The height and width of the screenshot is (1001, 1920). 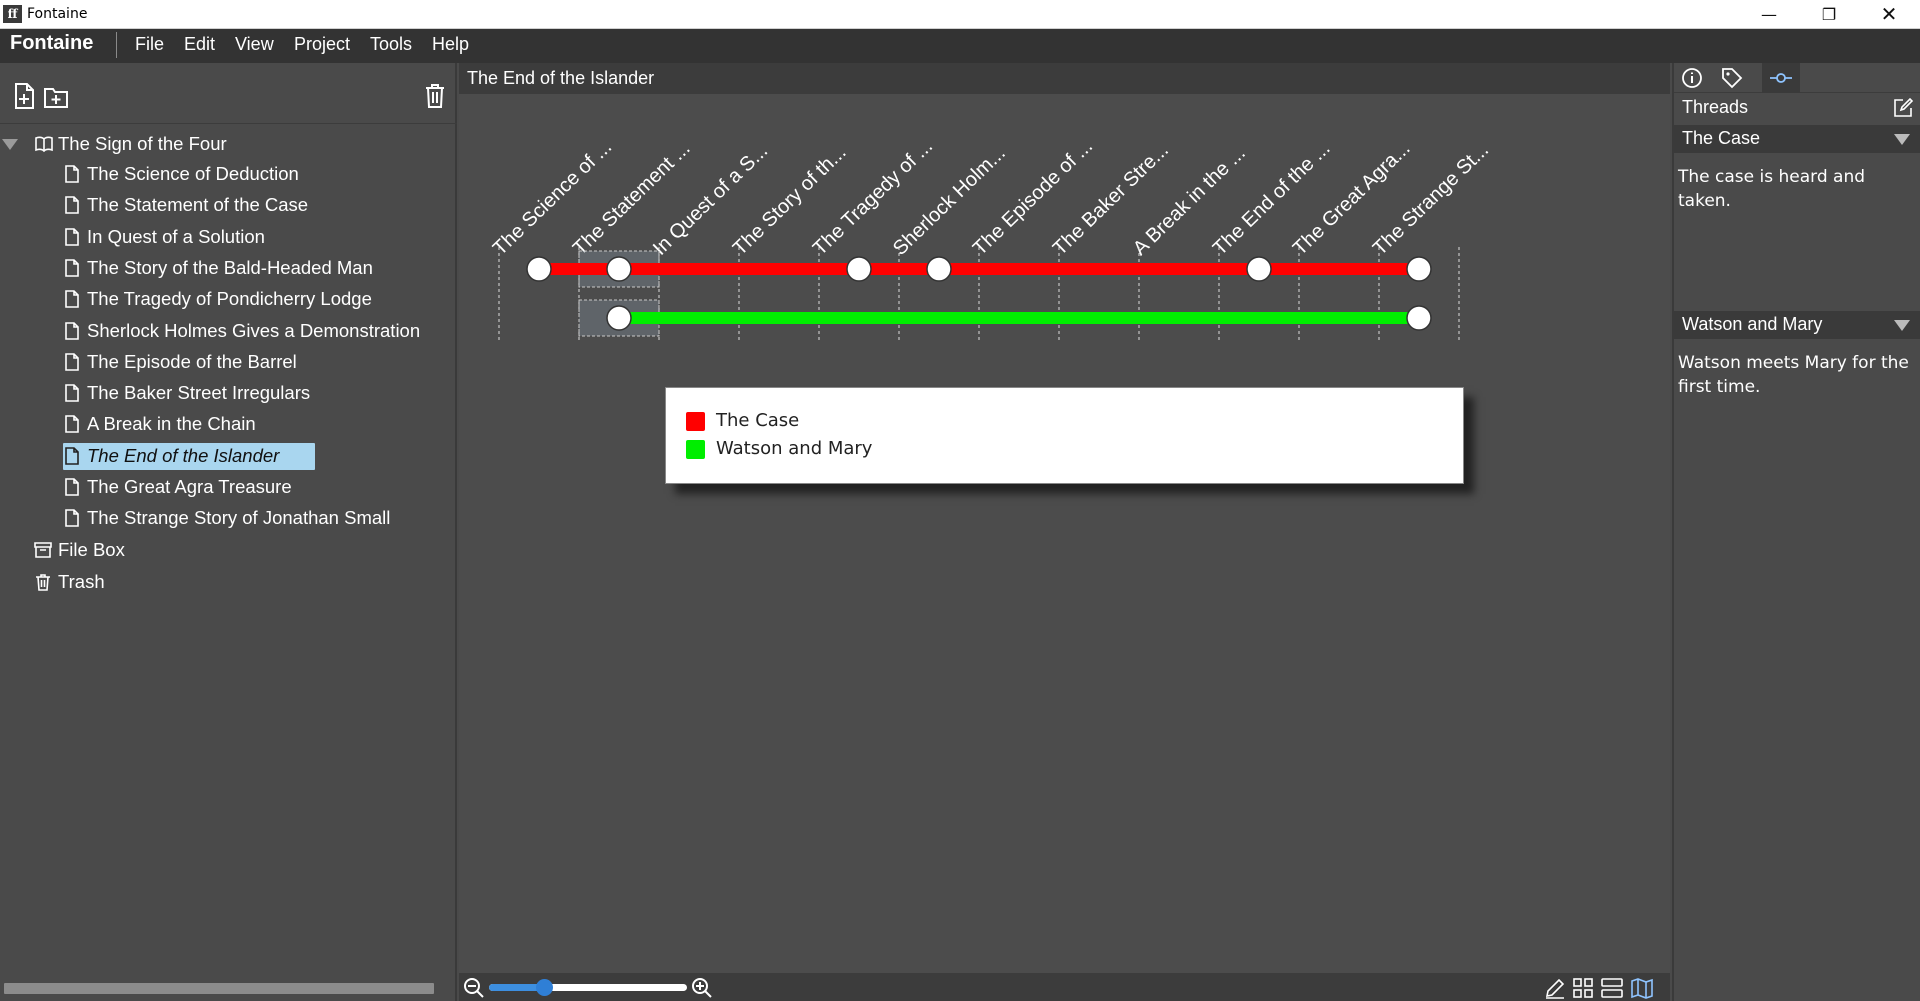 What do you see at coordinates (1612, 988) in the screenshot?
I see `outline-view-icon` at bounding box center [1612, 988].